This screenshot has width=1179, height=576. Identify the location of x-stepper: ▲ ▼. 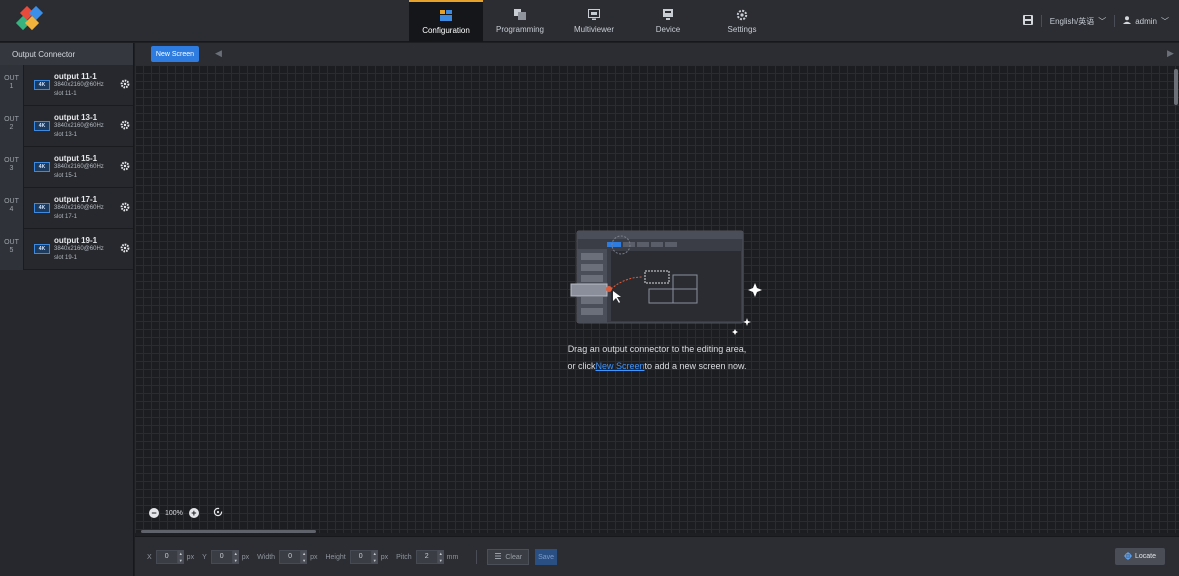
(180, 557).